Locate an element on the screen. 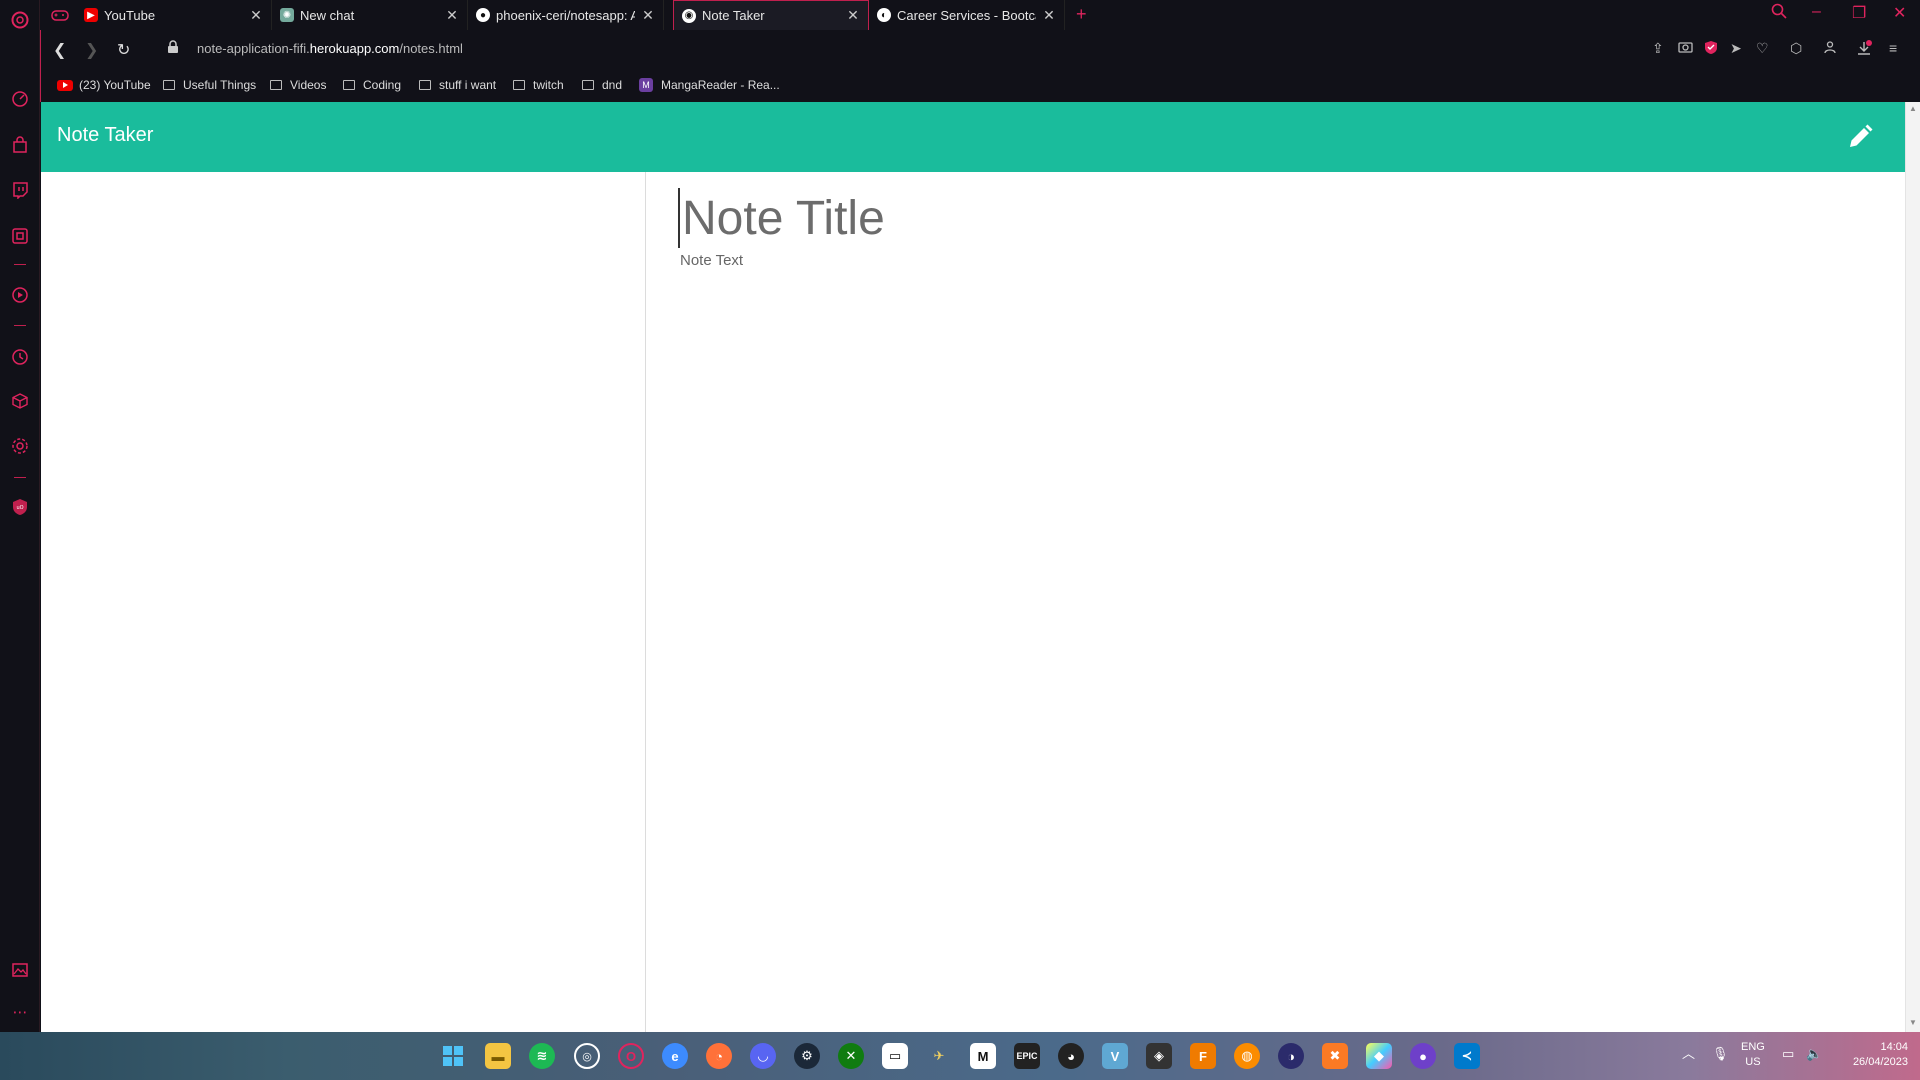 The width and height of the screenshot is (1920, 1080). oculus-icon: ▭ is located at coordinates (895, 1056).